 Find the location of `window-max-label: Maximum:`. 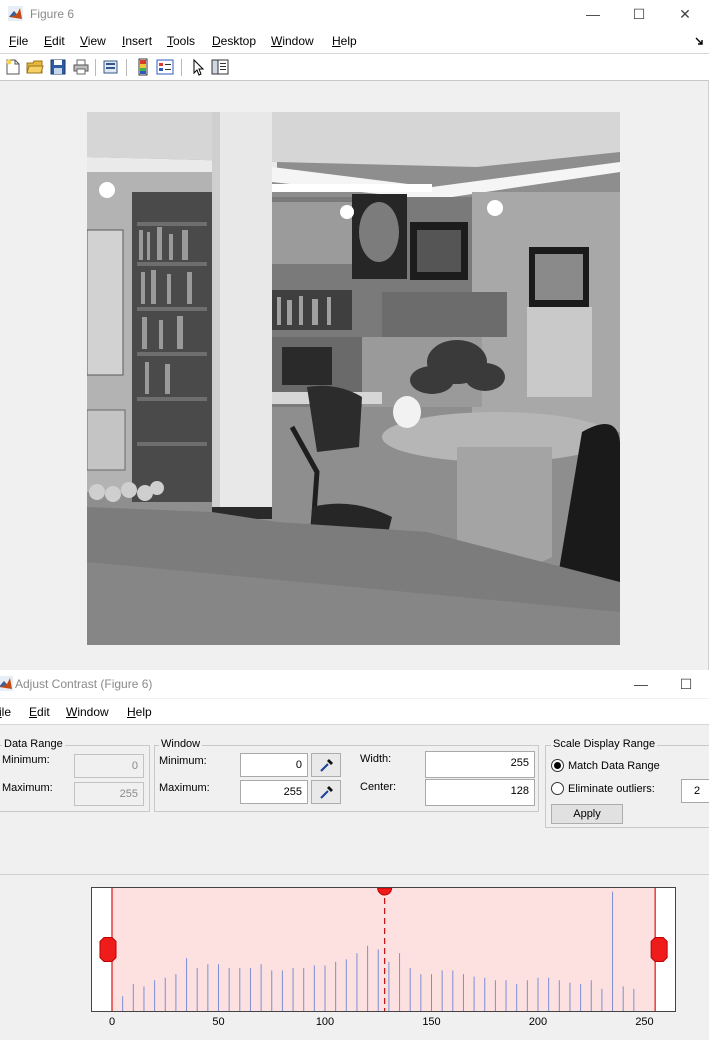

window-max-label: Maximum: is located at coordinates (184, 788).